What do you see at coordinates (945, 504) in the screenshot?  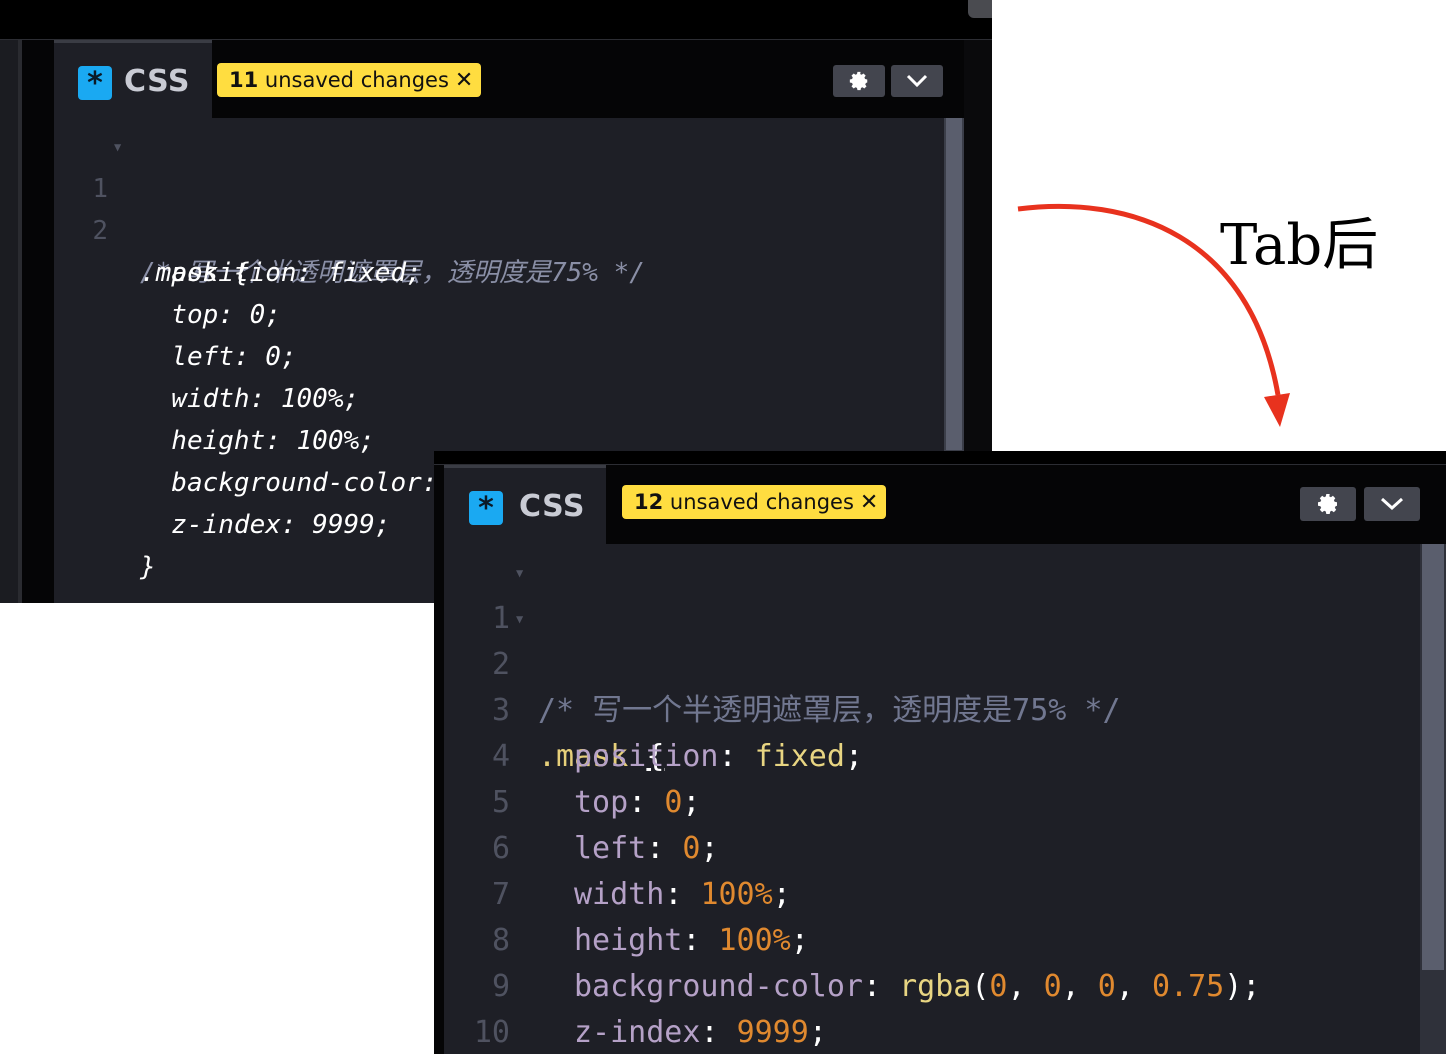 I see `editor-header: * CSS 12 unsaved changes ✕` at bounding box center [945, 504].